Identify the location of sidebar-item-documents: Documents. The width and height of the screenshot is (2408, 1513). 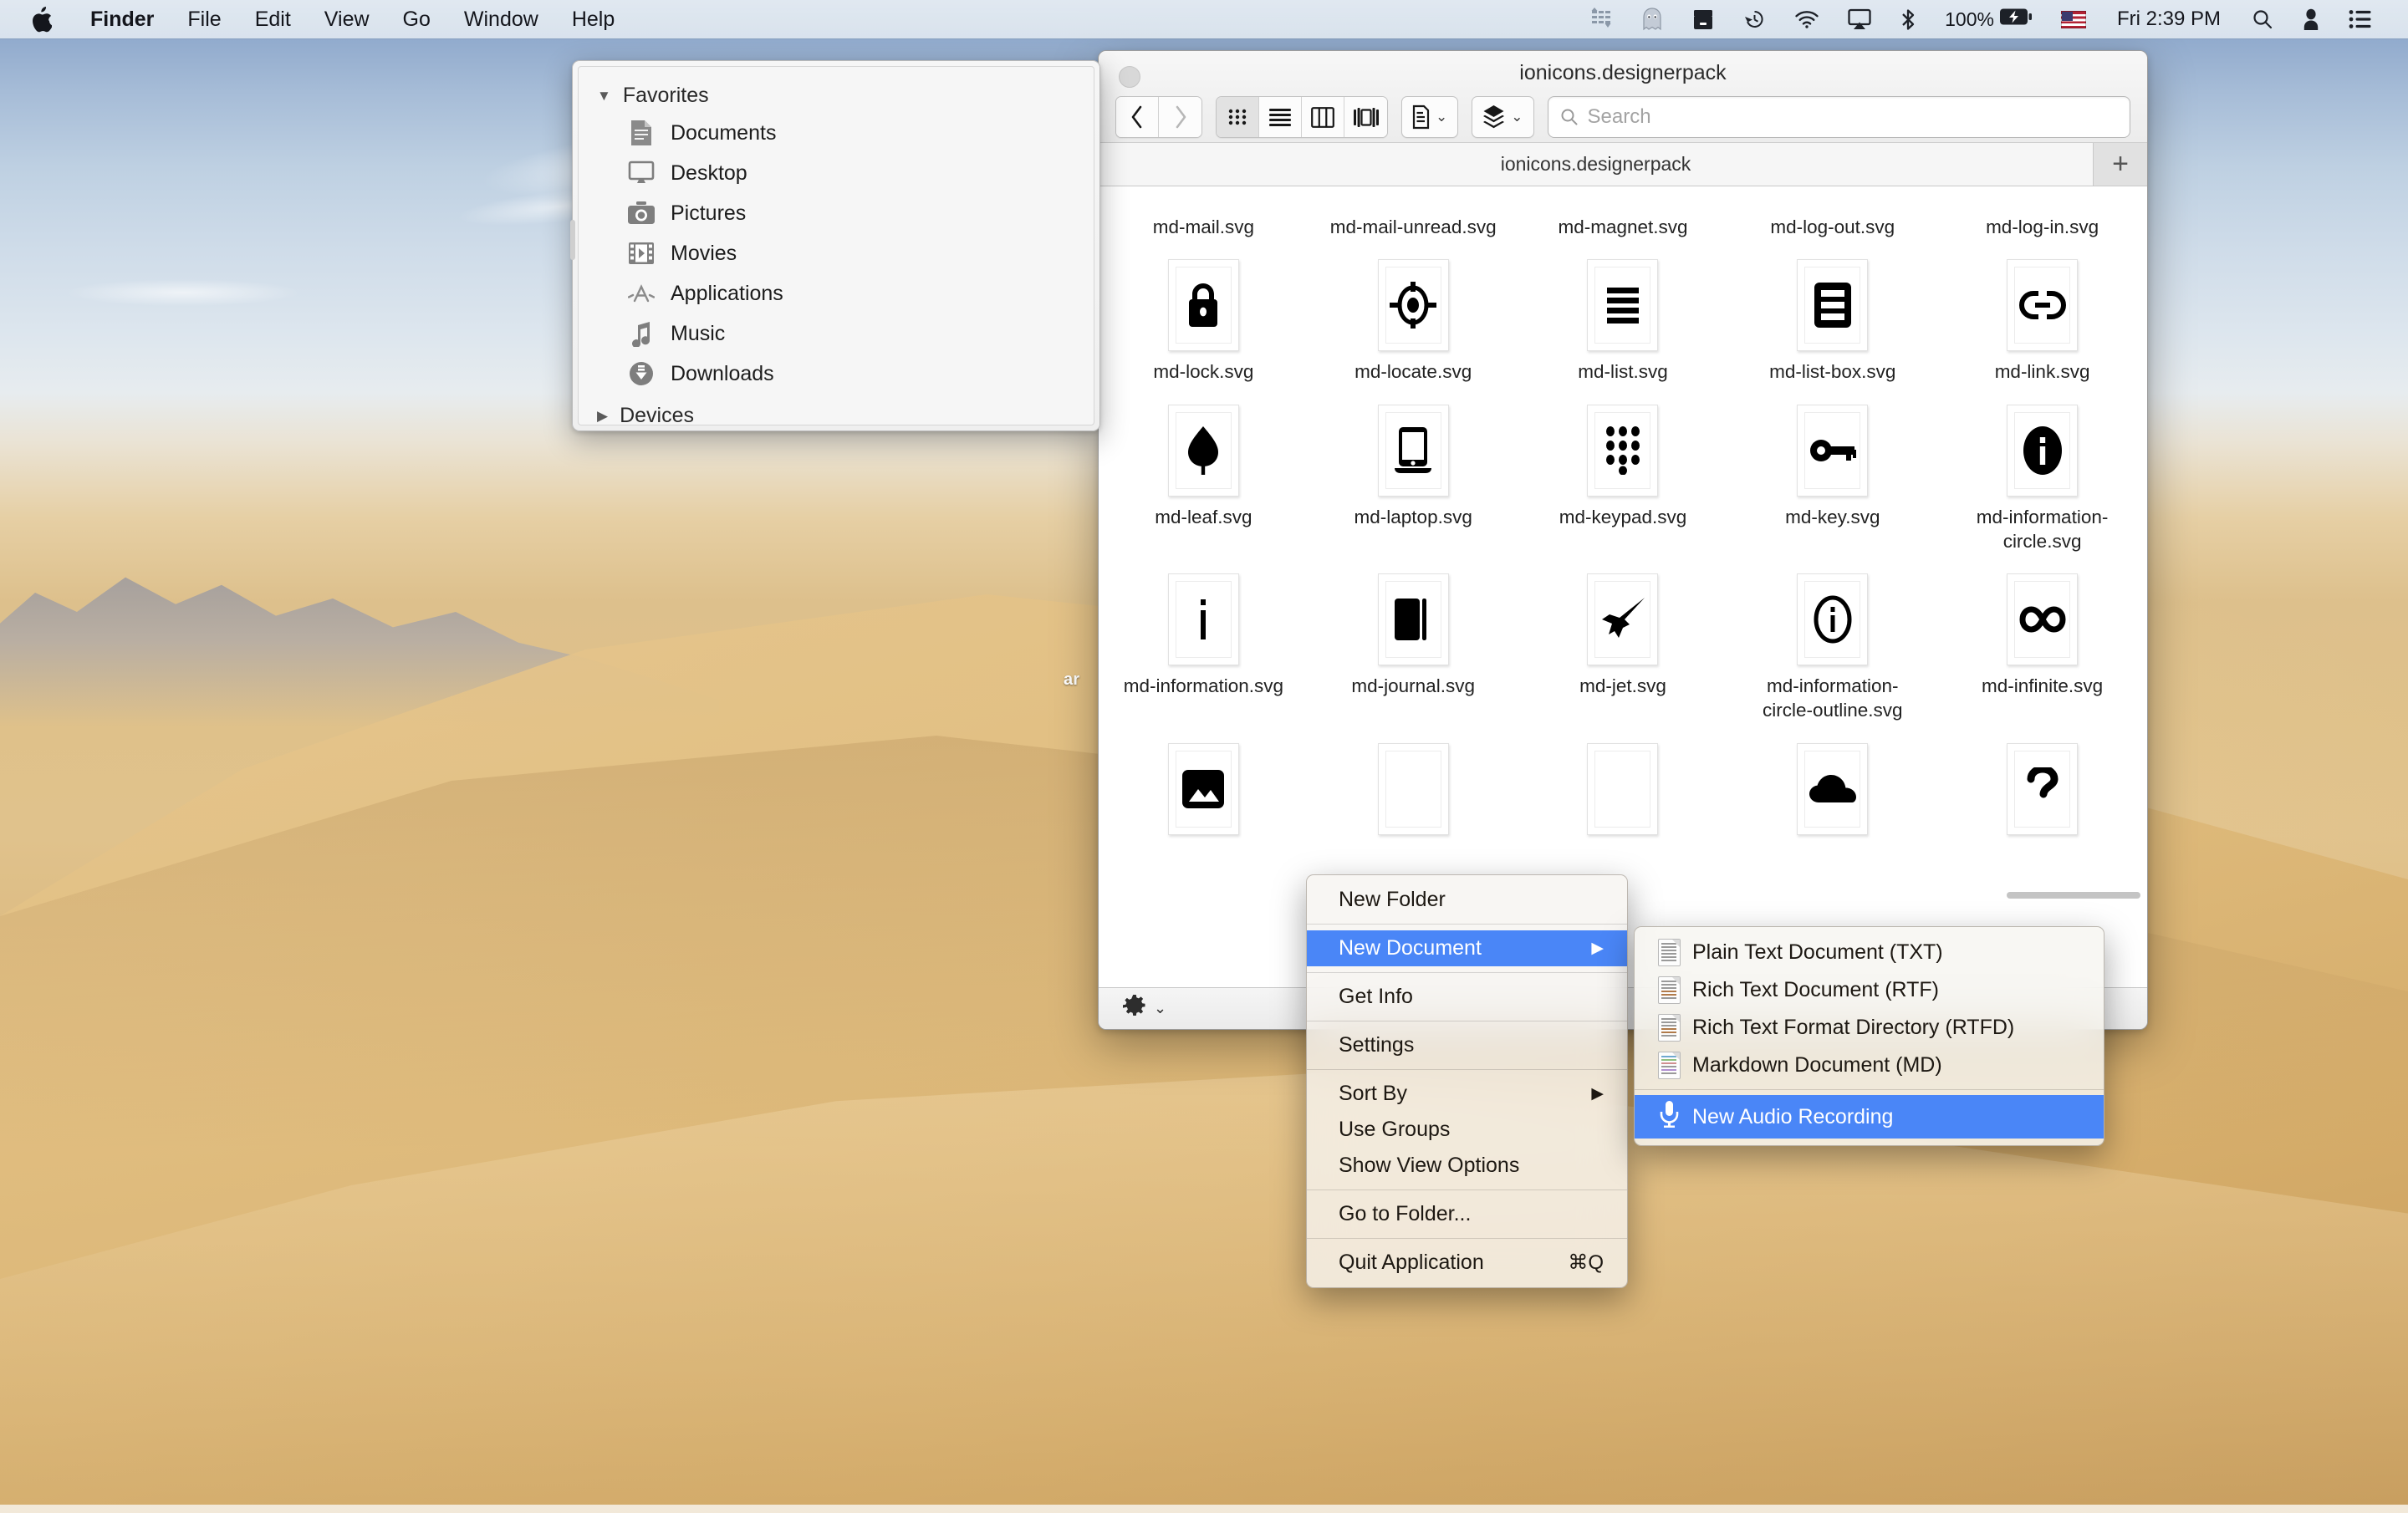
(836, 133).